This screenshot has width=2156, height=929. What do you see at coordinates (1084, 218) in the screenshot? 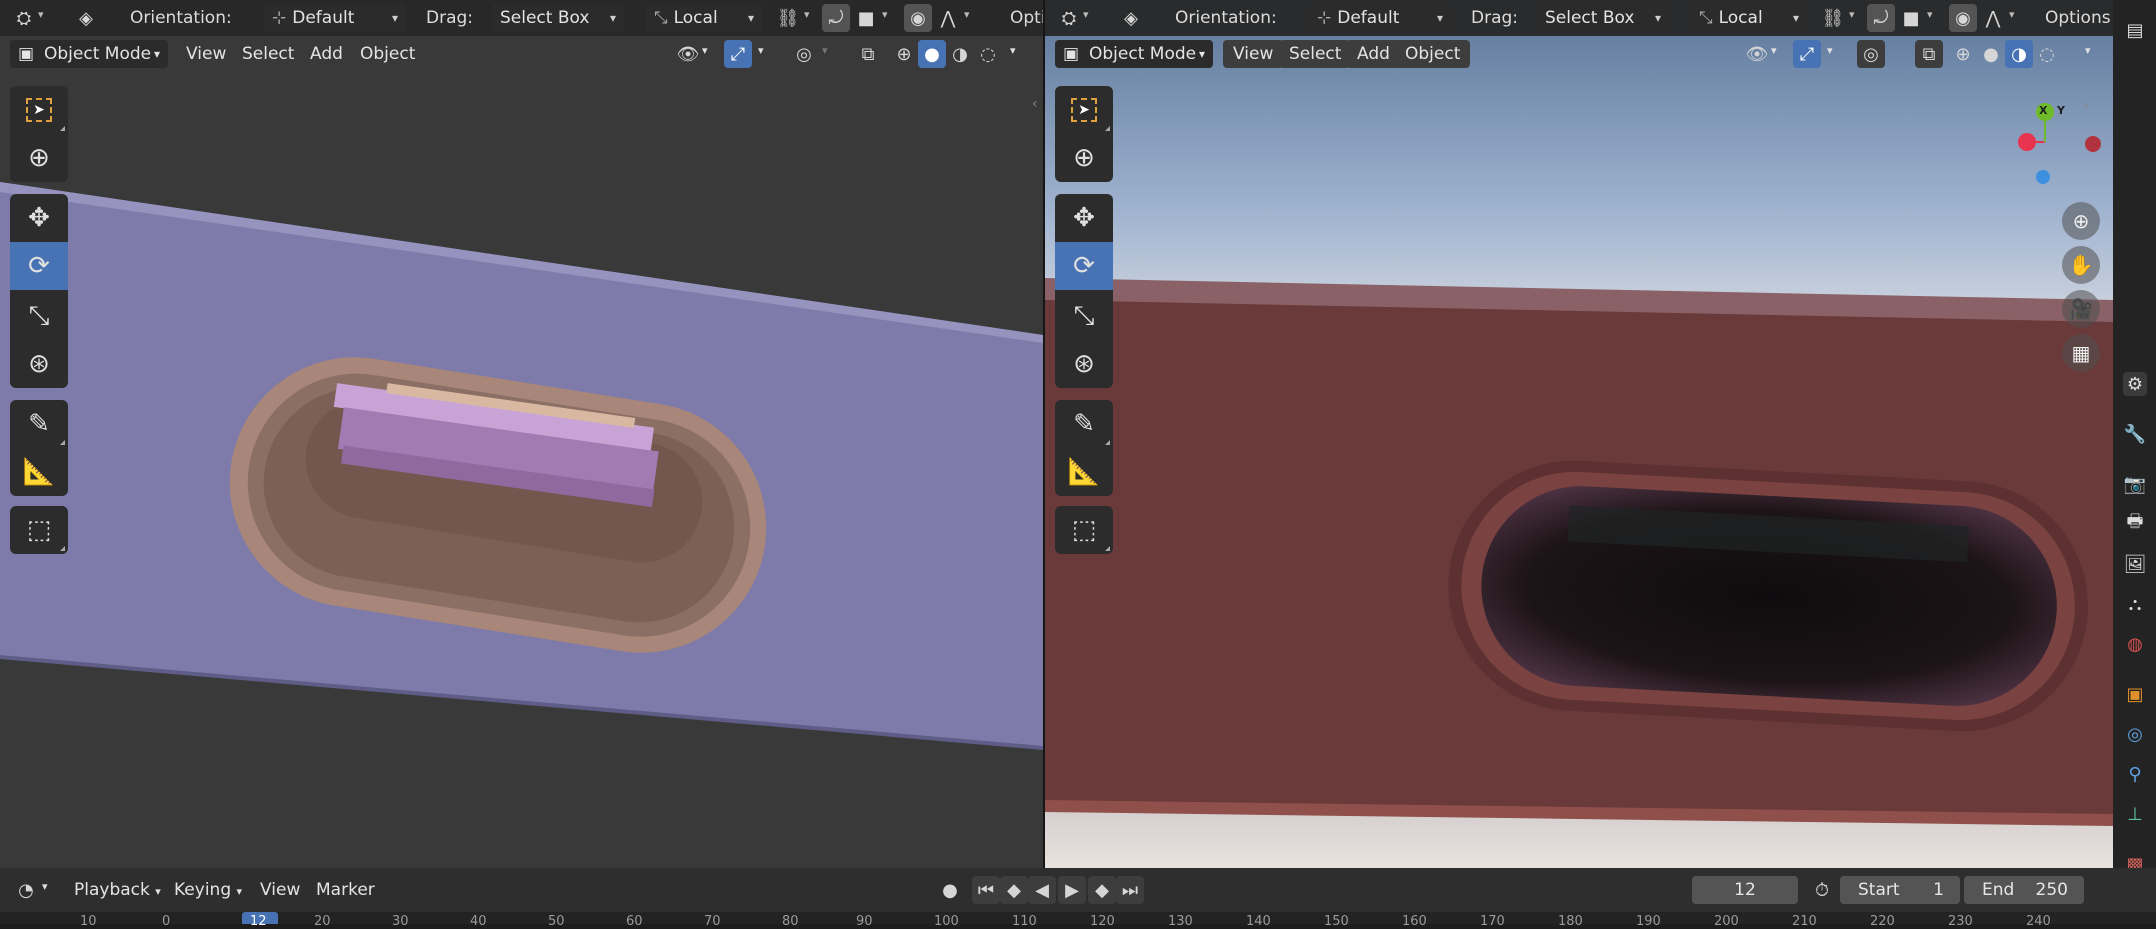
I see `move-tool: ✥` at bounding box center [1084, 218].